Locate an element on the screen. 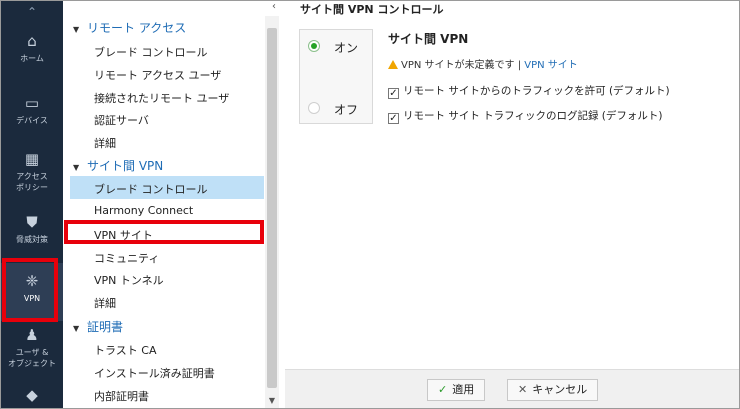 This screenshot has height=409, width=740. cancel-button: ✕ キャンセル is located at coordinates (553, 390).